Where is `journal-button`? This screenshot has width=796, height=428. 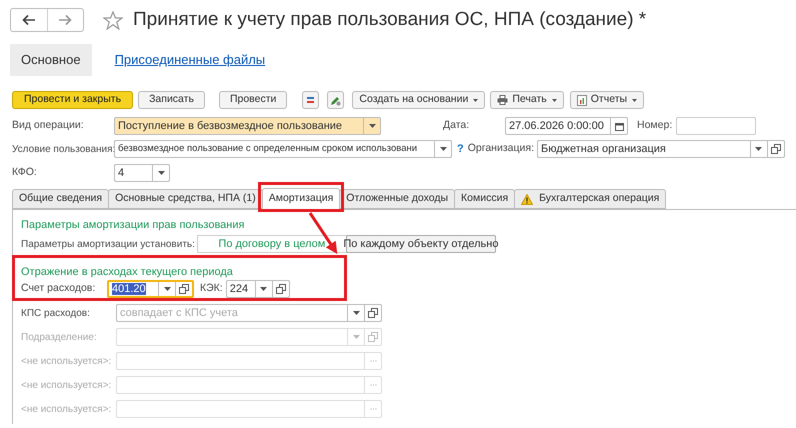
journal-button is located at coordinates (311, 100).